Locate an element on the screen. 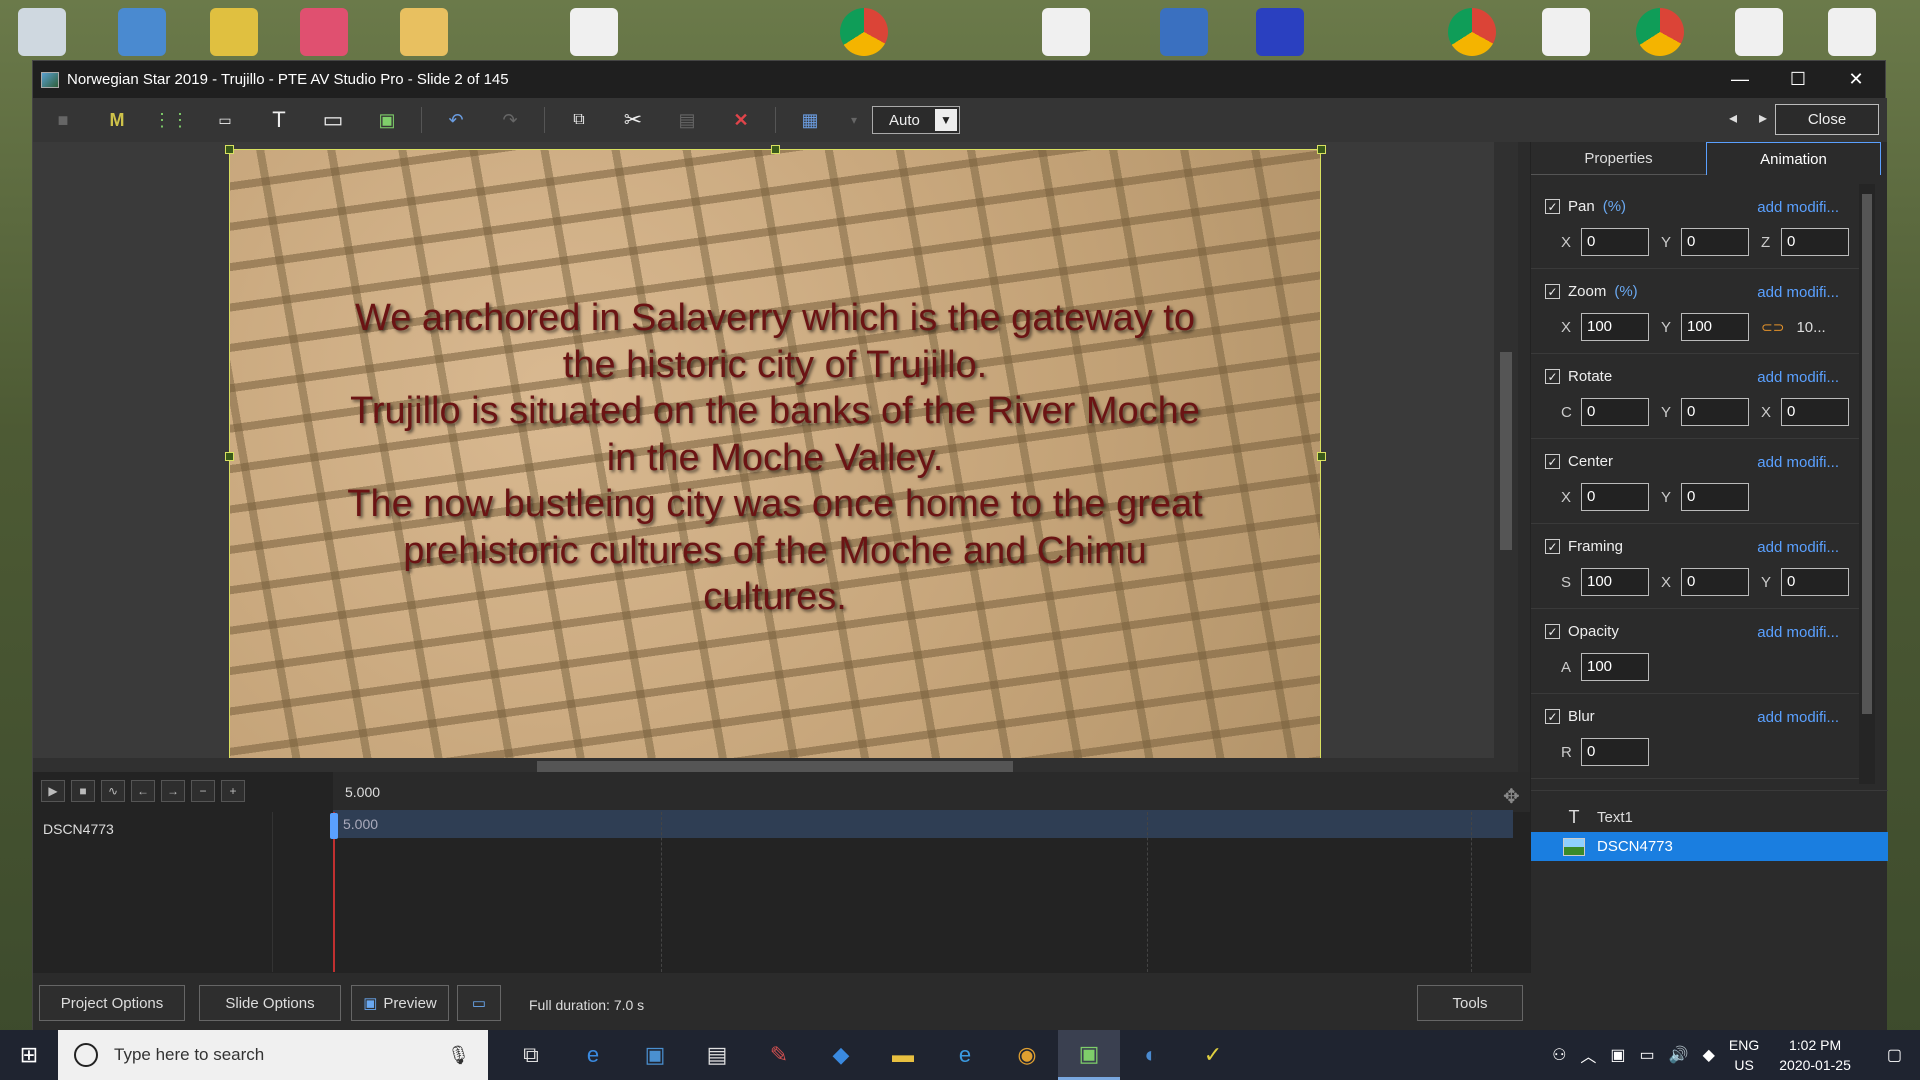 This screenshot has width=1920, height=1080. arrow-right-icon: → is located at coordinates (173, 791).